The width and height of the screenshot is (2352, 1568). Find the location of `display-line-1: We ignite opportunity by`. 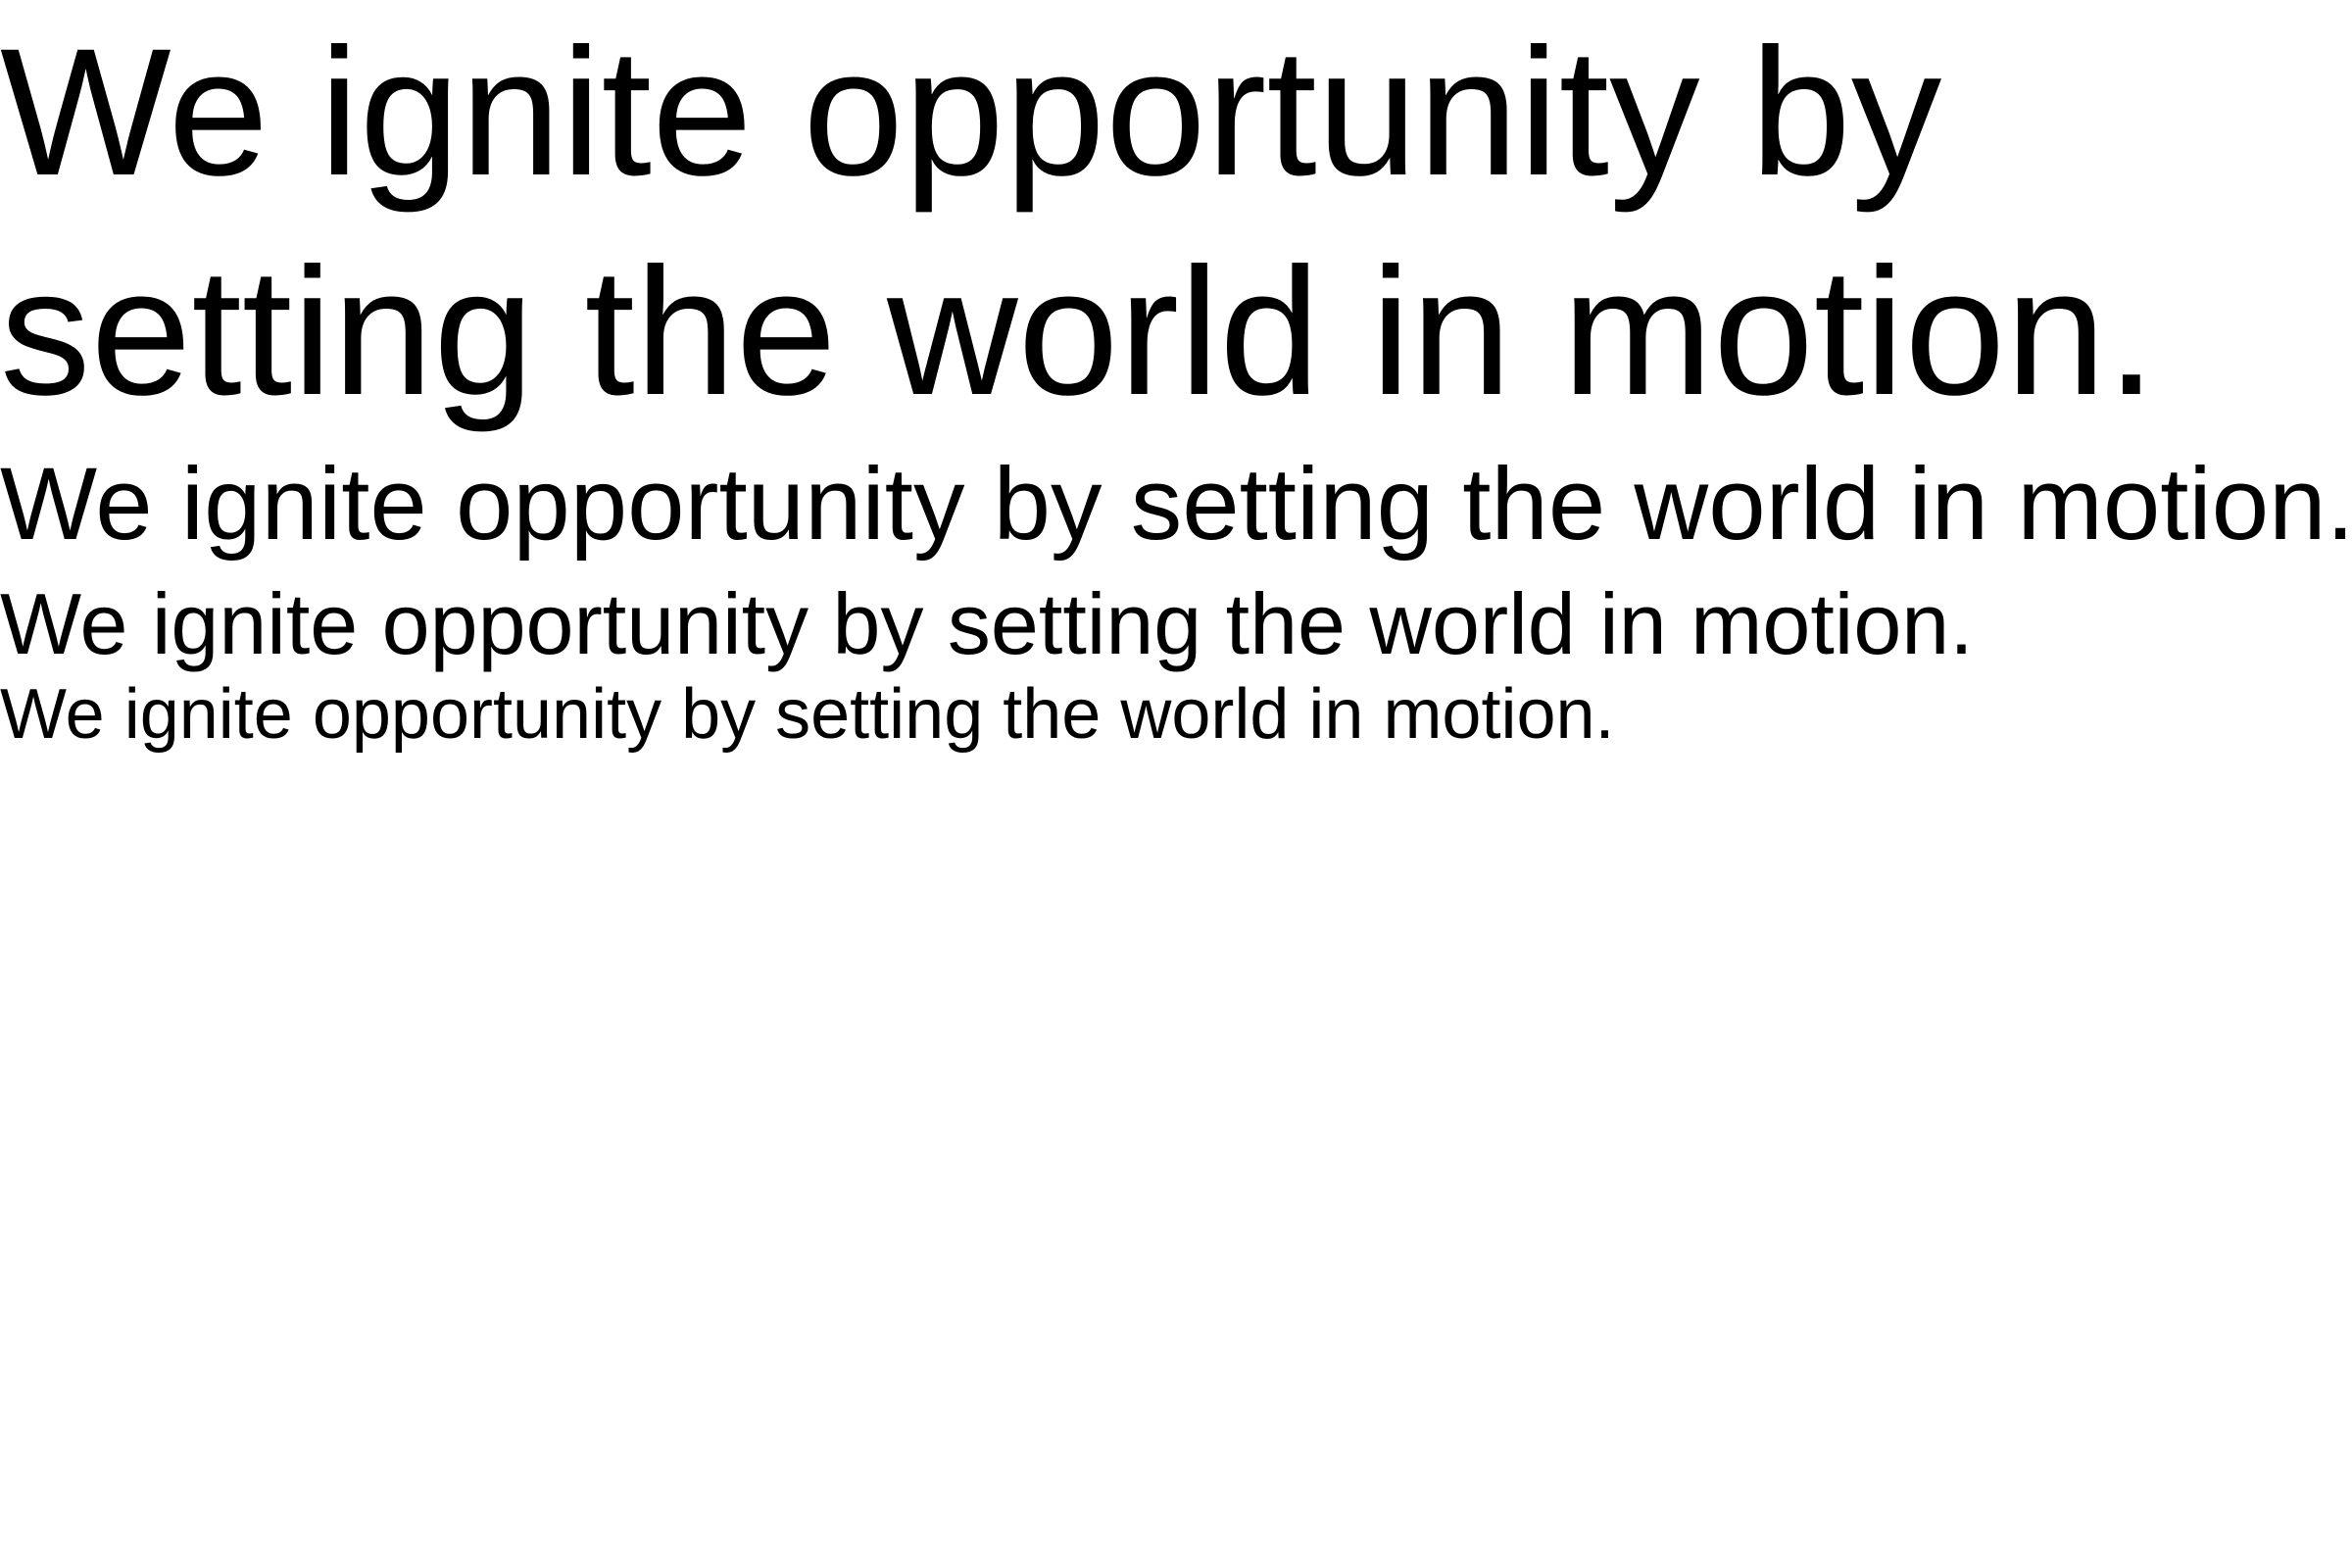

display-line-1: We ignite opportunity by is located at coordinates (971, 113).